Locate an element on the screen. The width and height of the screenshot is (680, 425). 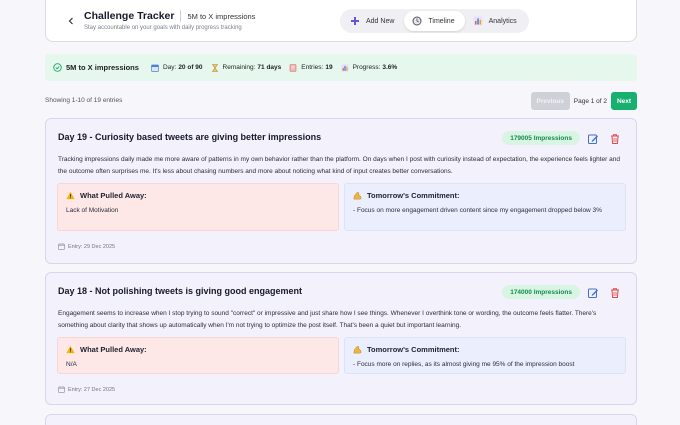
tab-analytics: Analytics is located at coordinates (496, 21).